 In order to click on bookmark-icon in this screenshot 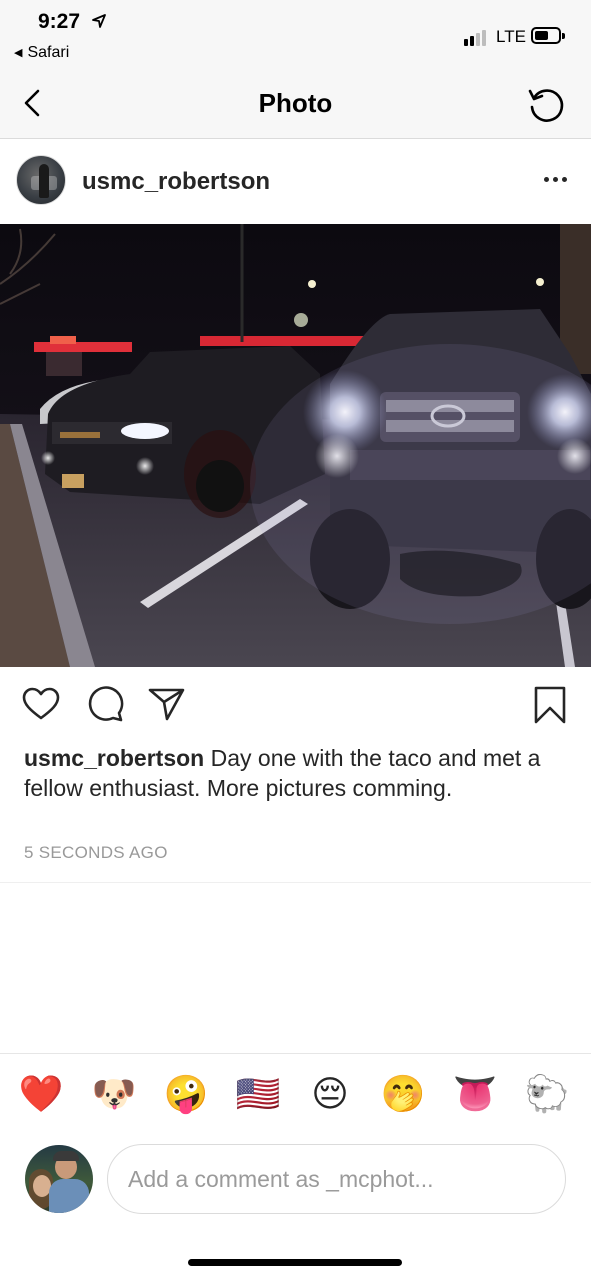, I will do `click(550, 705)`.